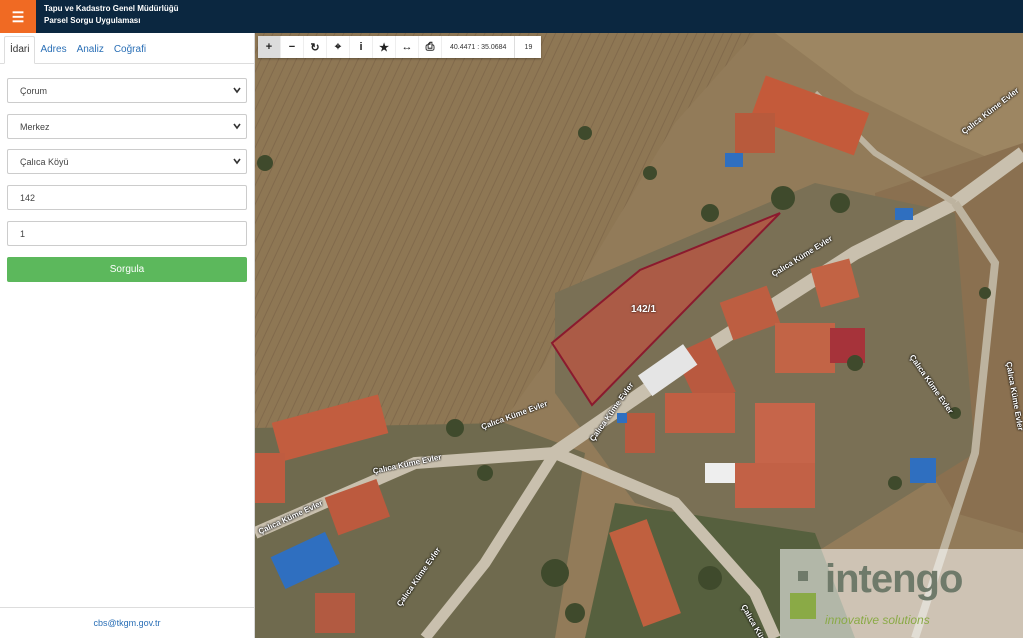 The width and height of the screenshot is (1023, 638). What do you see at coordinates (292, 47) in the screenshot?
I see `zoom-out-icon: −` at bounding box center [292, 47].